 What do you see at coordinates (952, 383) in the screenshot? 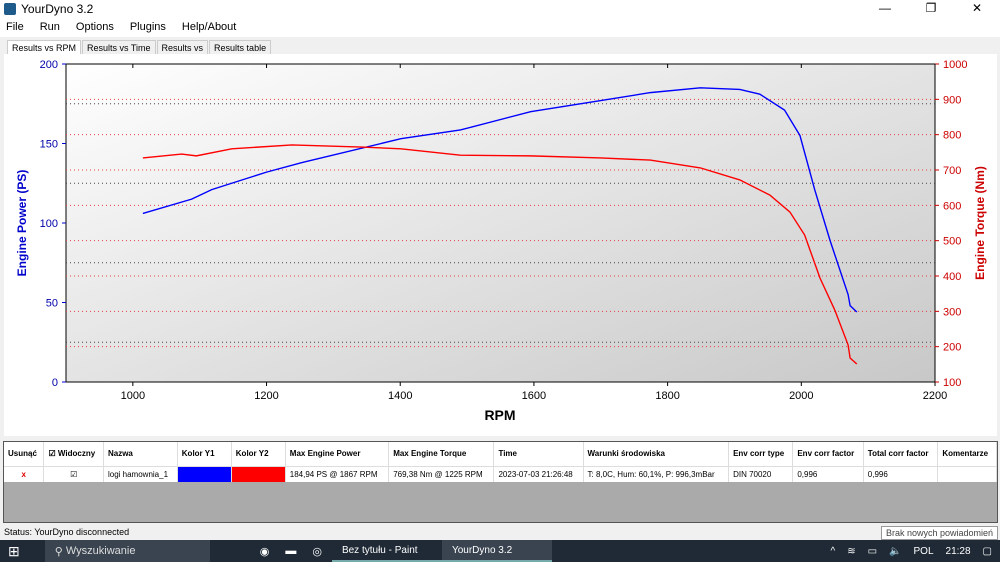
I see `y2-tick-label: 100` at bounding box center [952, 383].